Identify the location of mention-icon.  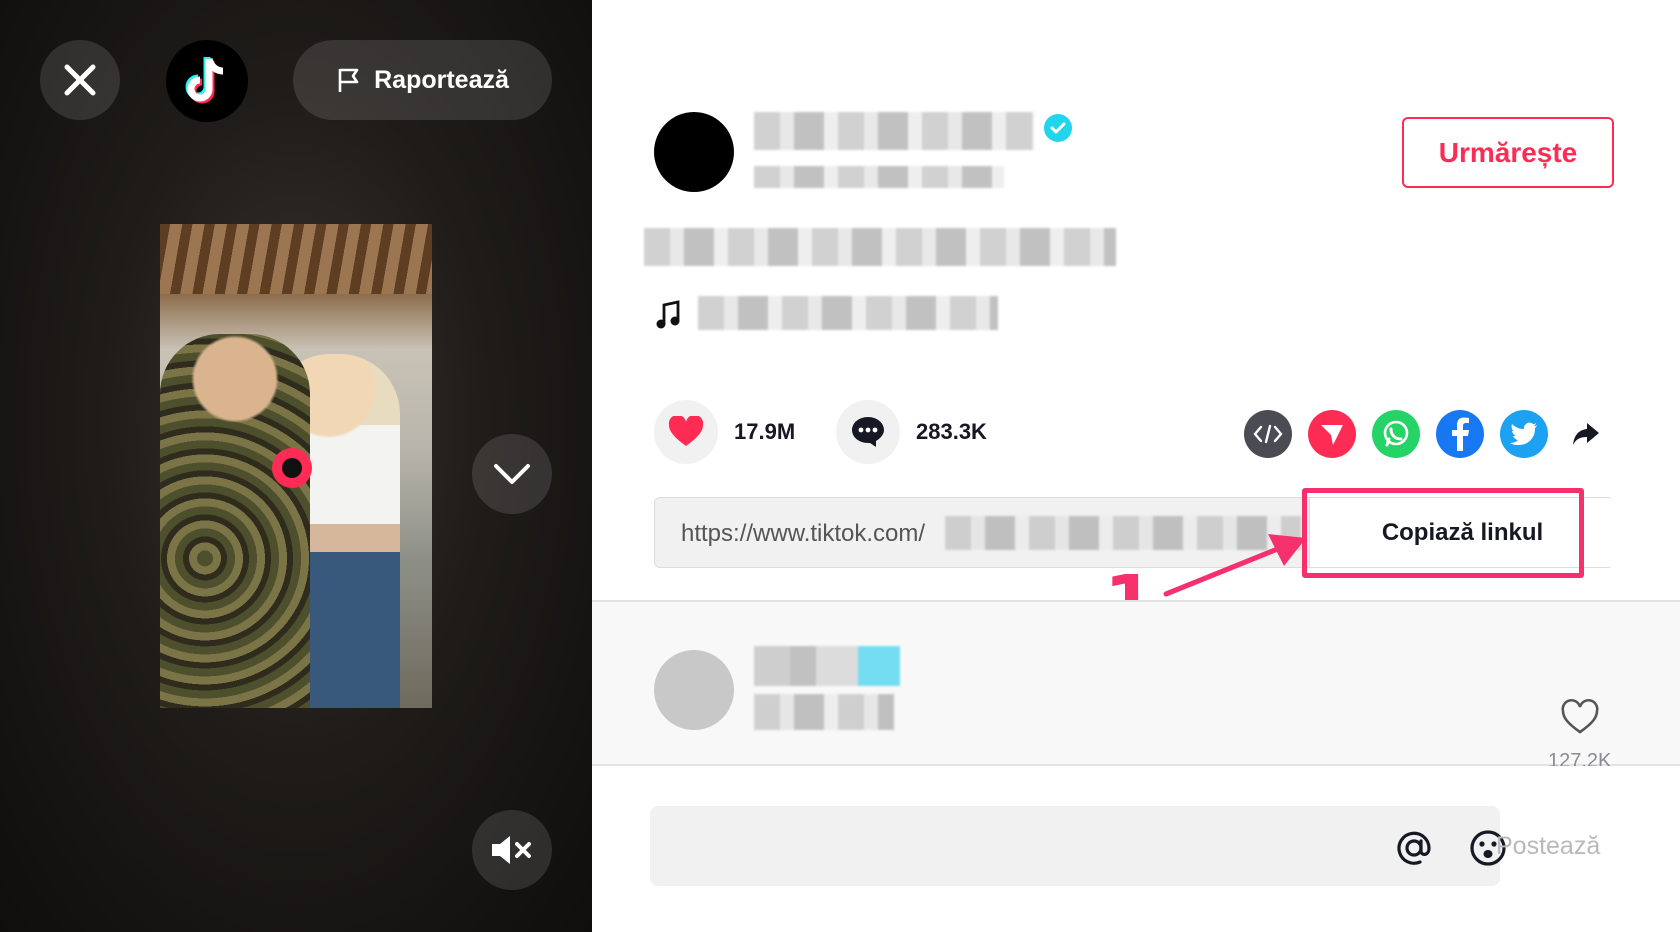
(1414, 848).